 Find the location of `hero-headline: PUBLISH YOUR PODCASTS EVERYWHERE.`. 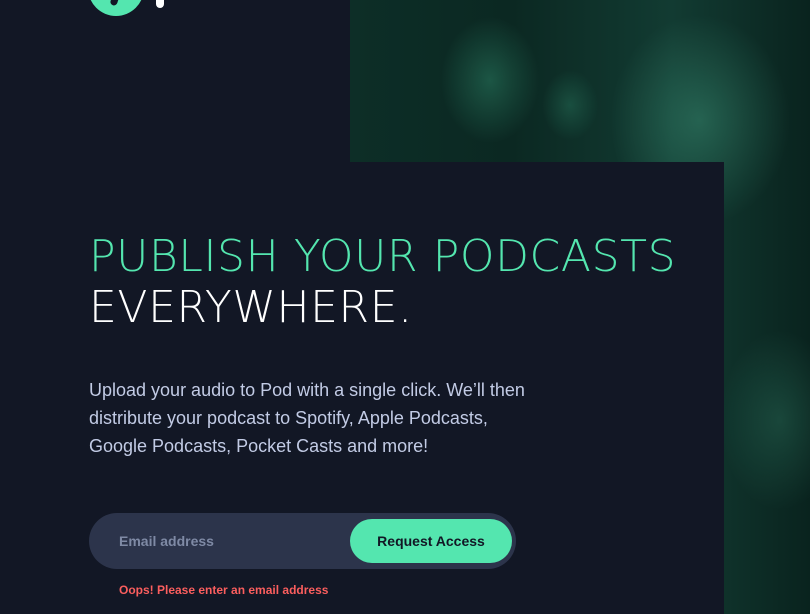

hero-headline: PUBLISH YOUR PODCASTS EVERYWHERE. is located at coordinates (383, 282).